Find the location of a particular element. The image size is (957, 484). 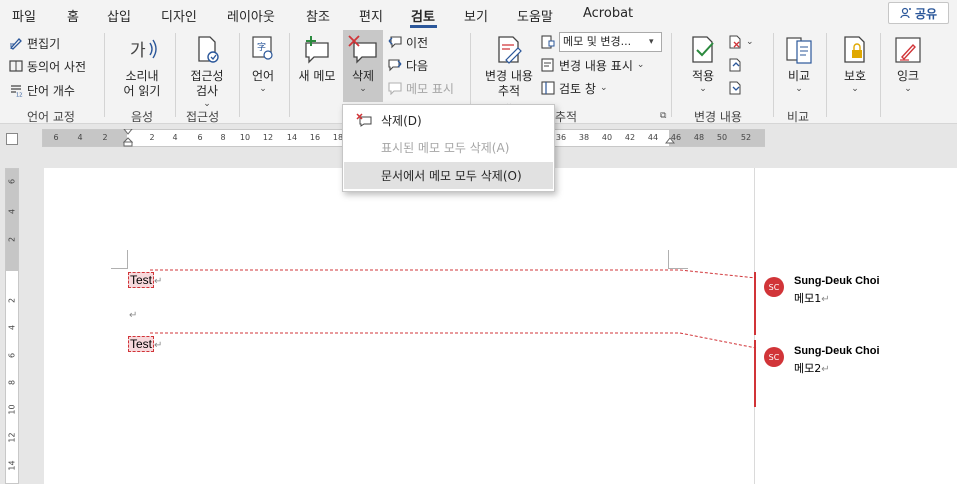

reviewing-pane-button: 검토 창 ⌄ is located at coordinates (574, 88).